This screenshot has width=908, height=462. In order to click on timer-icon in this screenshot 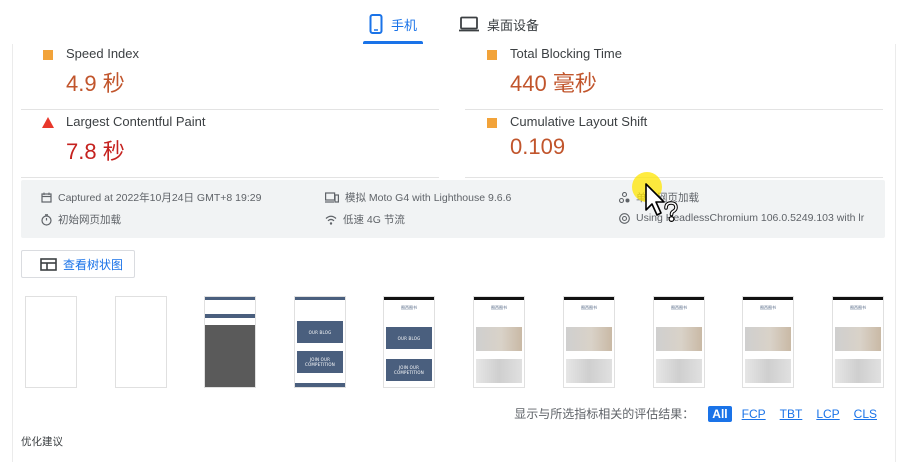, I will do `click(46, 219)`.